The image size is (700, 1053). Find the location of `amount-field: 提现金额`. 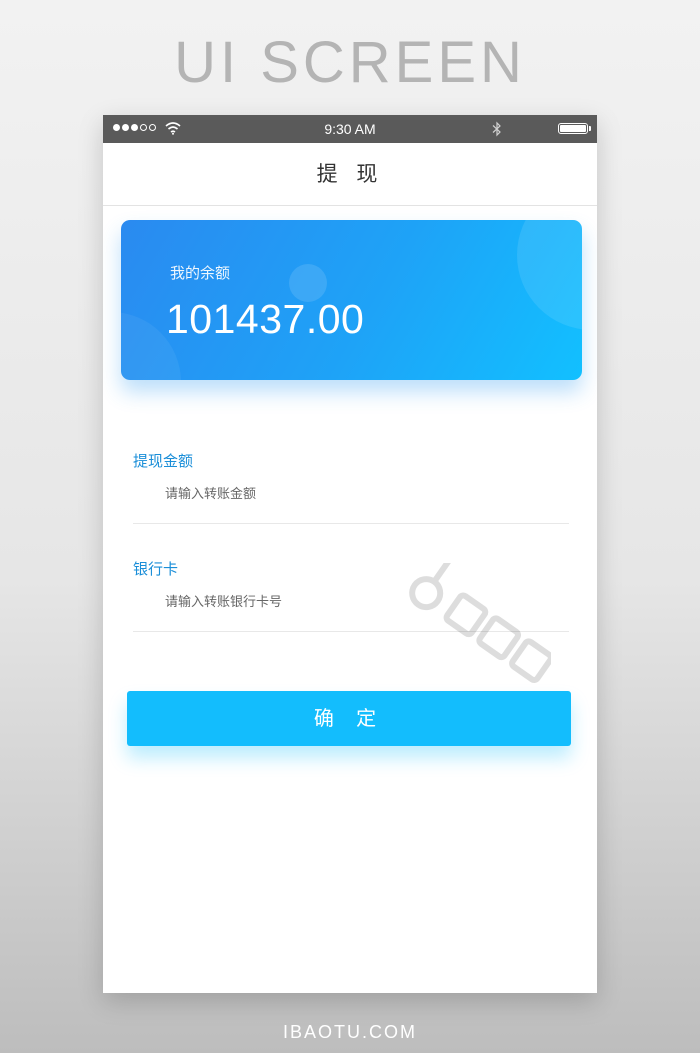

amount-field: 提现金额 is located at coordinates (351, 490).